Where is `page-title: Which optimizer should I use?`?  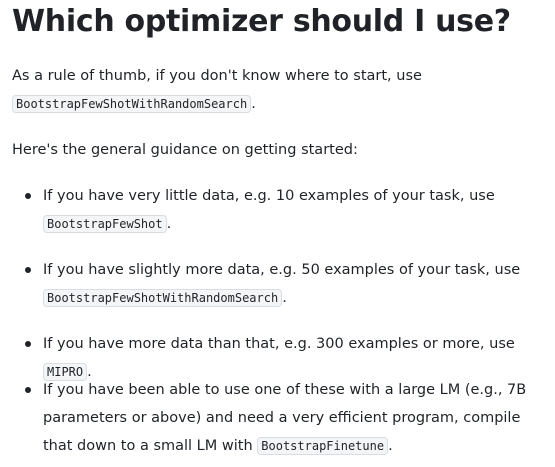
page-title: Which optimizer should I use? is located at coordinates (261, 21).